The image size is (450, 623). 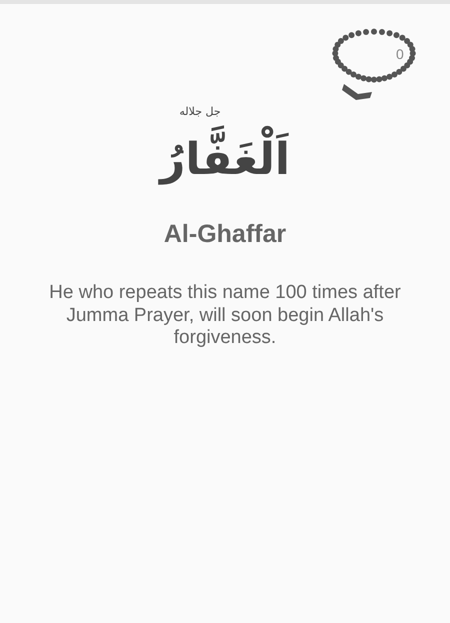 What do you see at coordinates (225, 159) in the screenshot?
I see `arabic-name: اَلْغَفَّارُ` at bounding box center [225, 159].